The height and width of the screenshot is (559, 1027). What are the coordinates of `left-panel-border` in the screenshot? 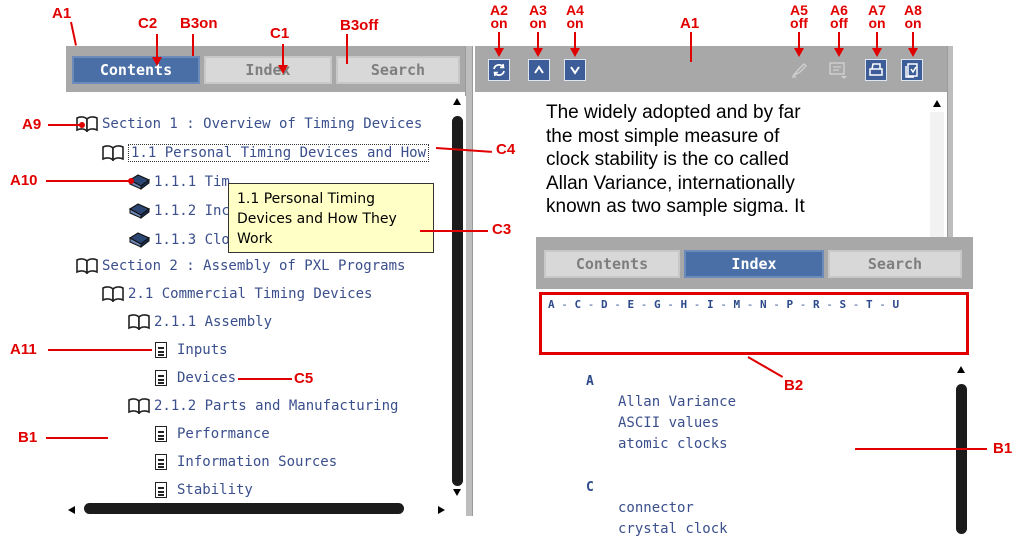 It's located at (469, 281).